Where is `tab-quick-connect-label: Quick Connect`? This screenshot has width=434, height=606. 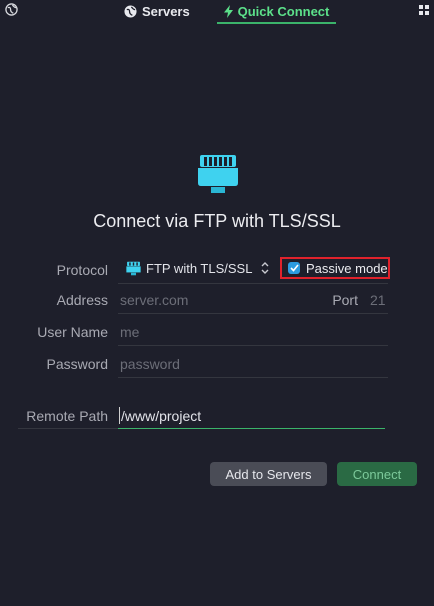 tab-quick-connect-label: Quick Connect is located at coordinates (283, 11).